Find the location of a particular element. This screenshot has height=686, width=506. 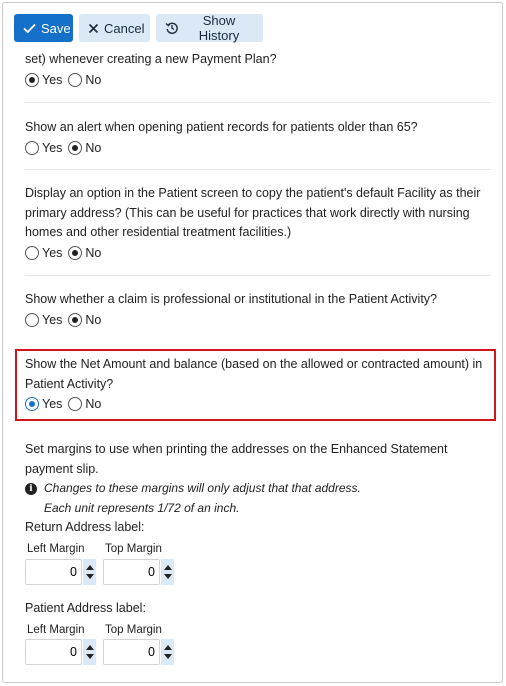

check-icon is located at coordinates (29, 28).